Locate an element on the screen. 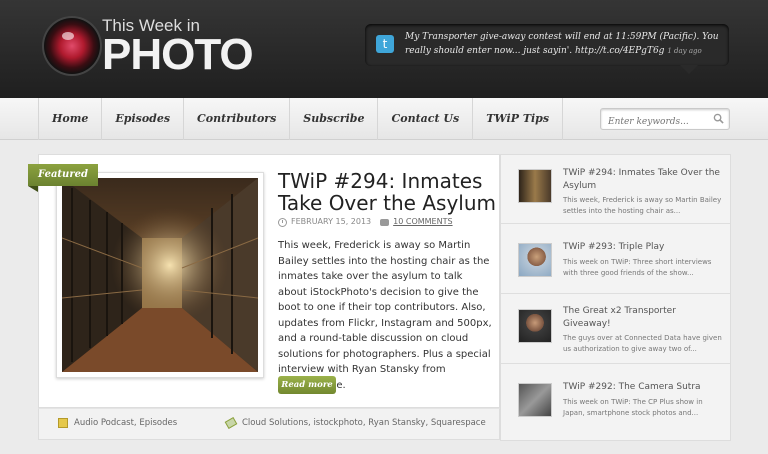  read-more-button: Read more is located at coordinates (307, 385).